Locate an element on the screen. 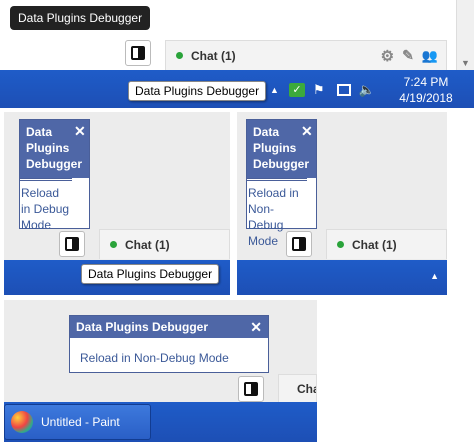  scrollbar: ▼ is located at coordinates (465, 35).